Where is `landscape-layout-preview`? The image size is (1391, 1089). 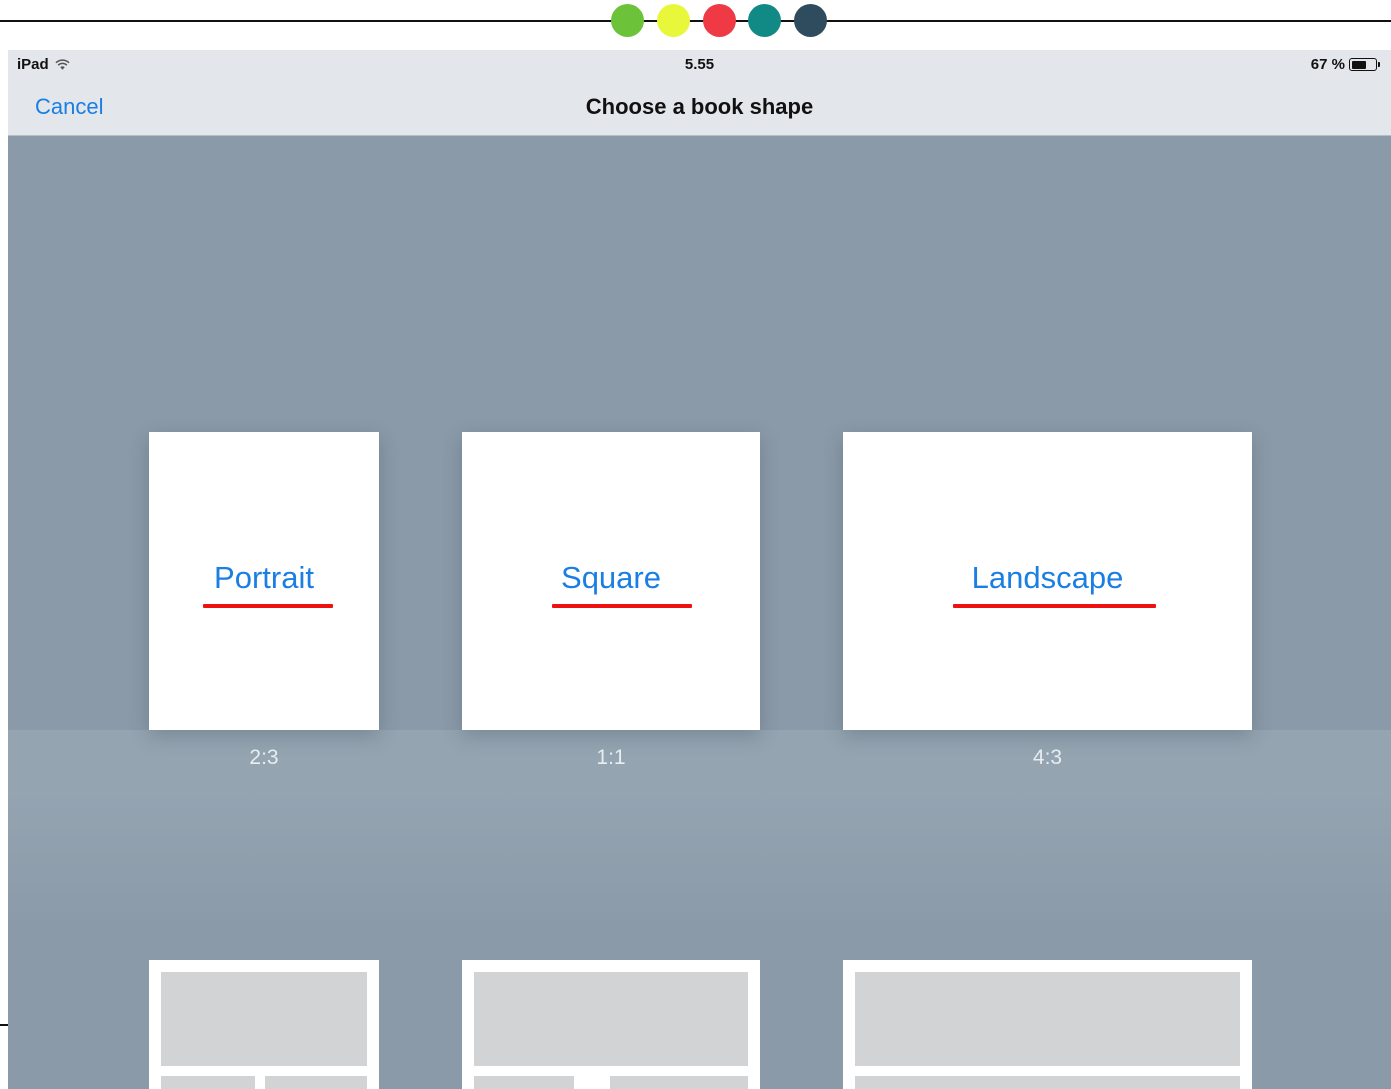 landscape-layout-preview is located at coordinates (1047, 1024).